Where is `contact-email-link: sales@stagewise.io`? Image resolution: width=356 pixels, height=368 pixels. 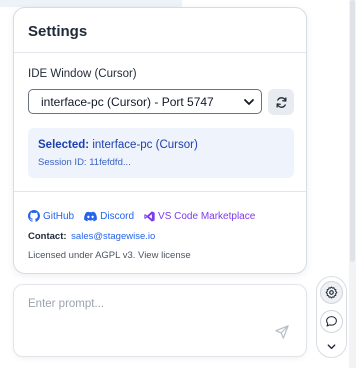
contact-email-link: sales@stagewise.io is located at coordinates (113, 236).